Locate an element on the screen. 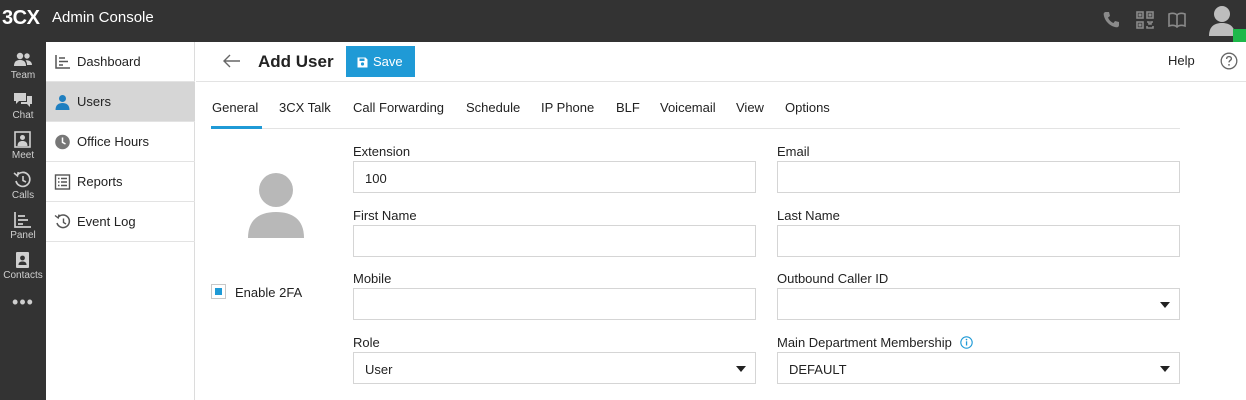 Image resolution: width=1246 pixels, height=400 pixels. enable-2fa-label: Enable 2FA is located at coordinates (269, 292).